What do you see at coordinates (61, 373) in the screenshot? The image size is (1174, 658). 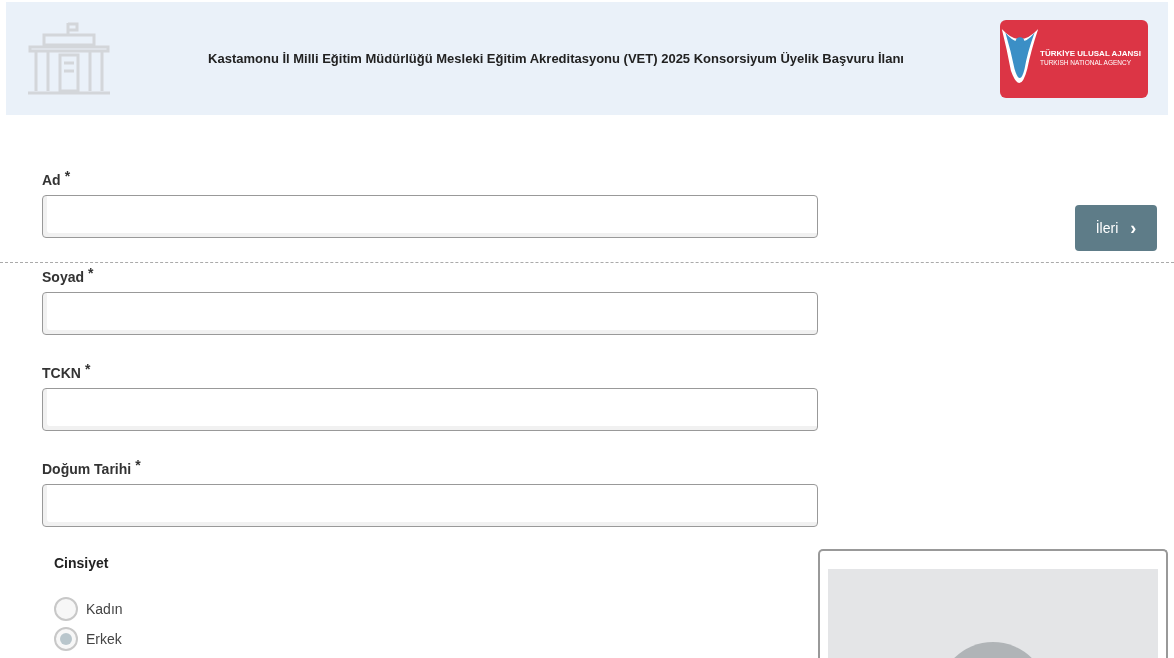 I see `field-label: TCKN` at bounding box center [61, 373].